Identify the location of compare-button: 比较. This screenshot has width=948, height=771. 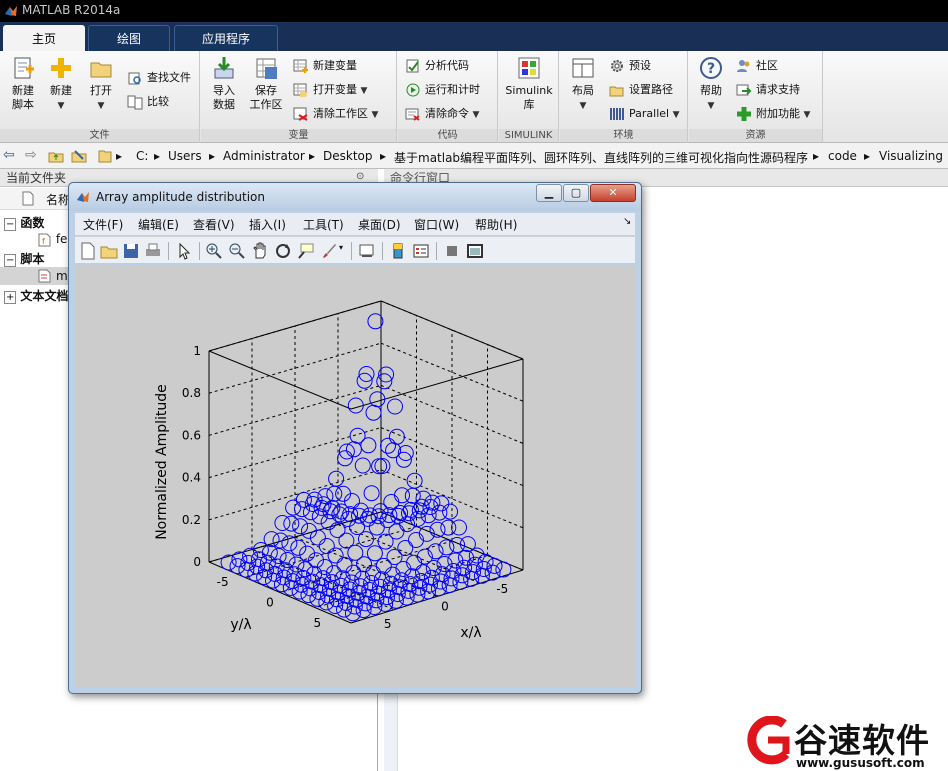
(147, 102).